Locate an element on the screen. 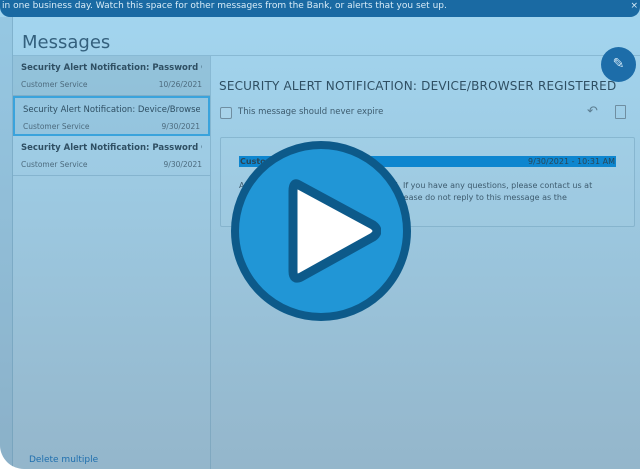  delete-multiple-link: Delete multiple is located at coordinates (63, 460).